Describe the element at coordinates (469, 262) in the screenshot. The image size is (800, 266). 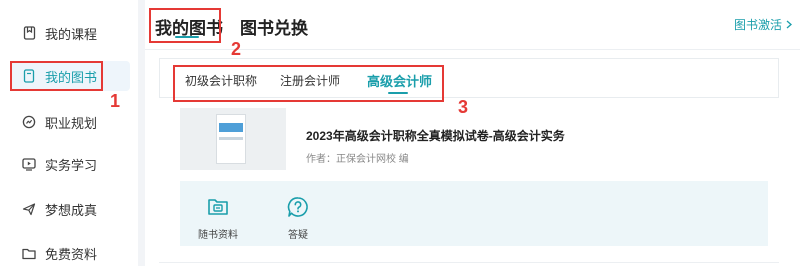
I see `divider` at that location.